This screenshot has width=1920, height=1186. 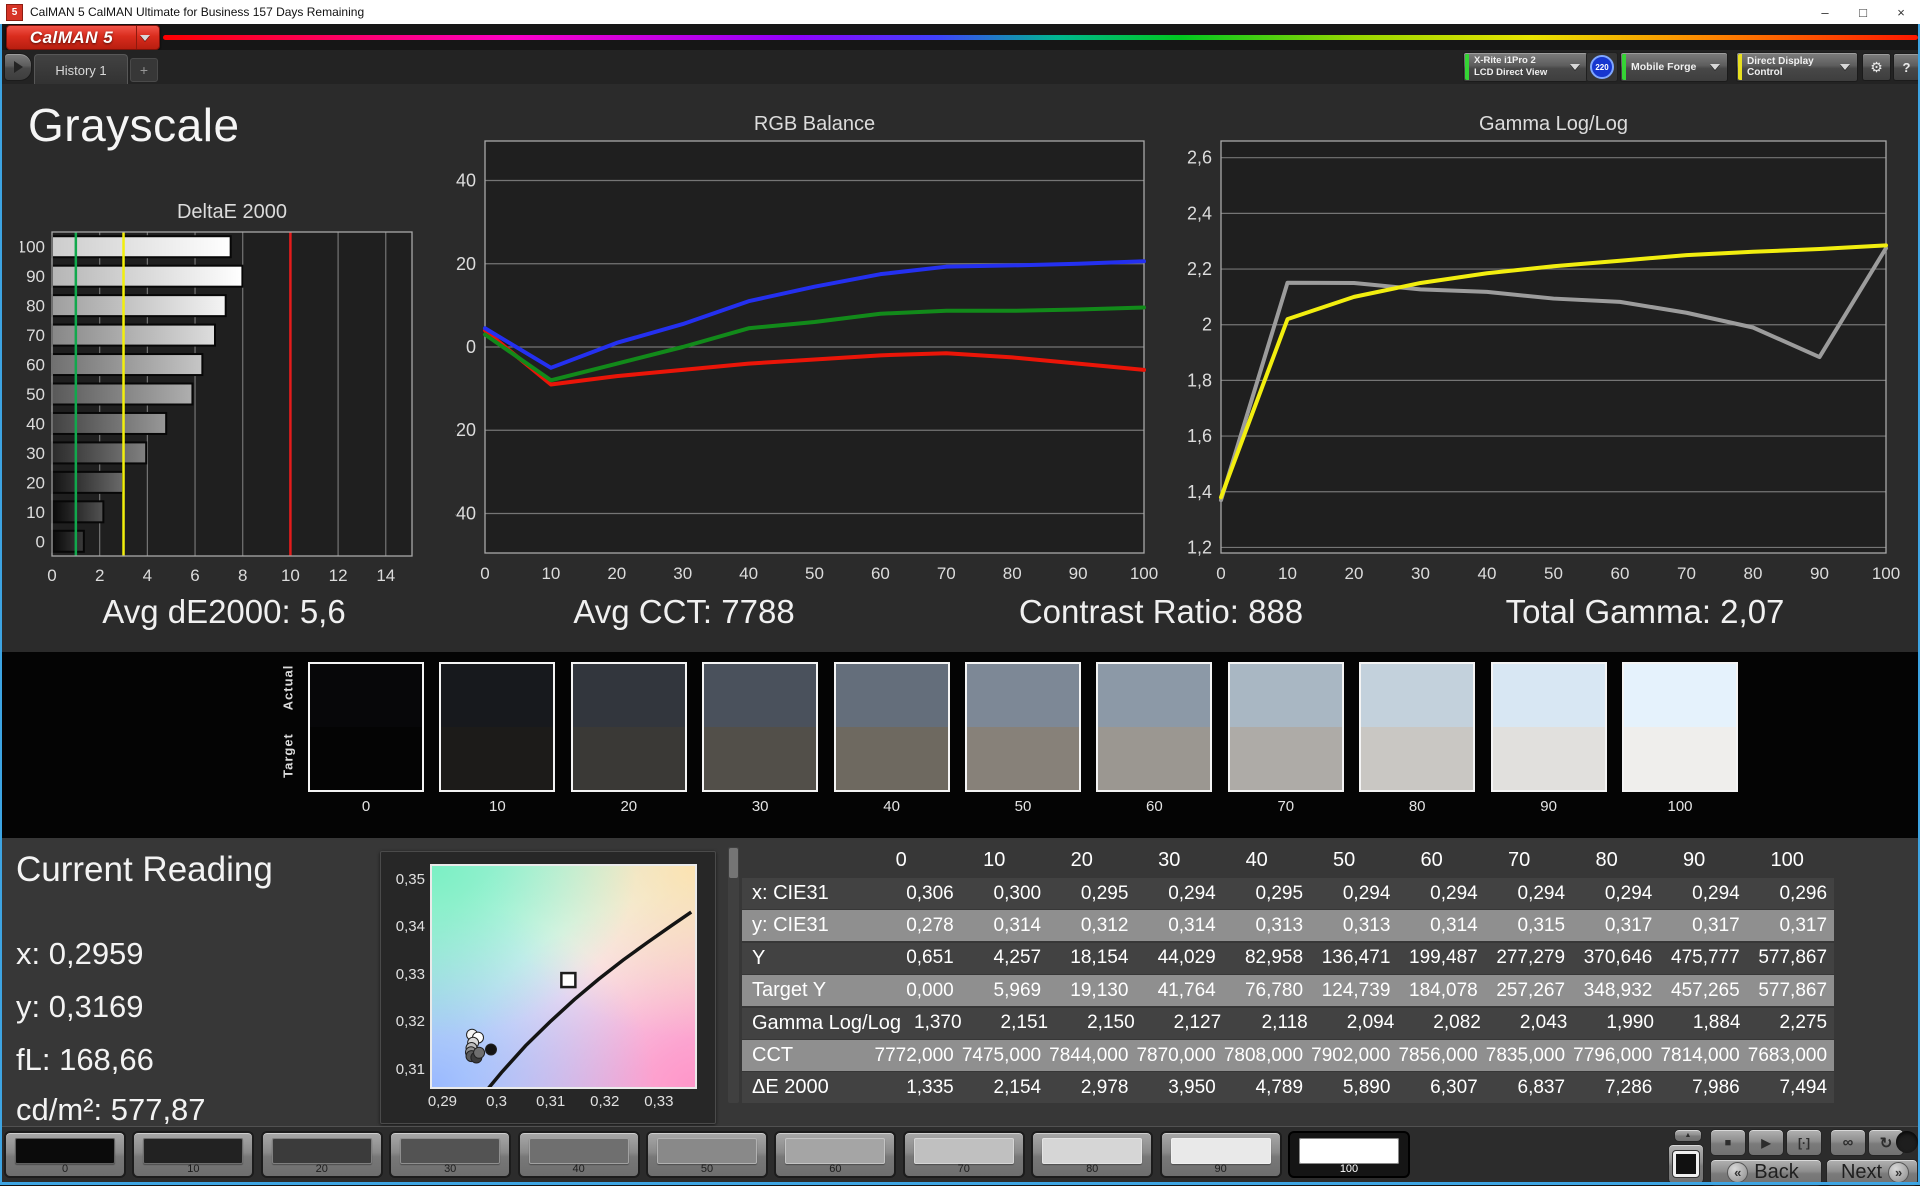 What do you see at coordinates (1525, 67) in the screenshot?
I see `meter-dropdown: X-Rite i1Pro 2 LCD Direct View` at bounding box center [1525, 67].